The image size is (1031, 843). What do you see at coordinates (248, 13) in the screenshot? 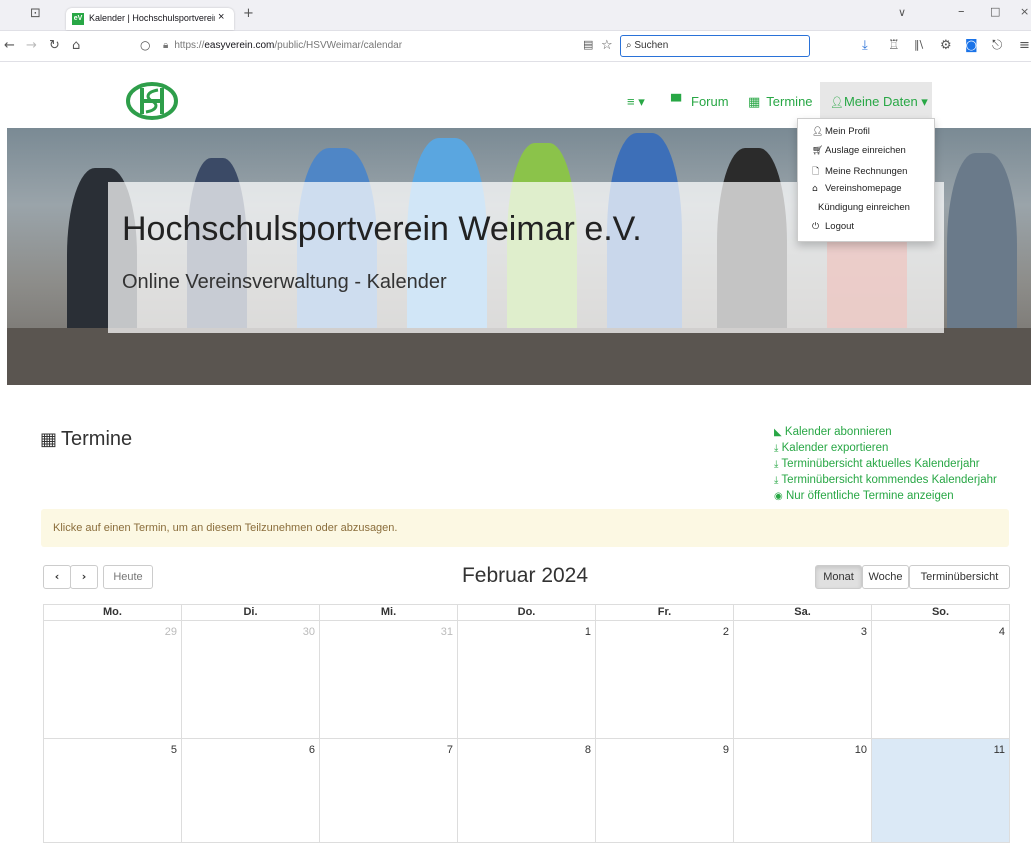
I see `new-tab-icon: +` at bounding box center [248, 13].